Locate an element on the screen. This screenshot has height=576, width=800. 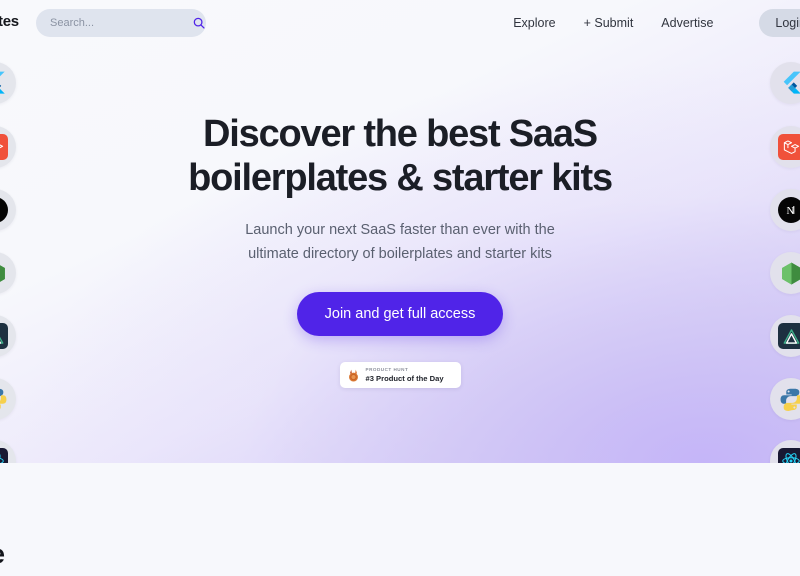
logo-marquee-right: N is located at coordinates (785, 231).